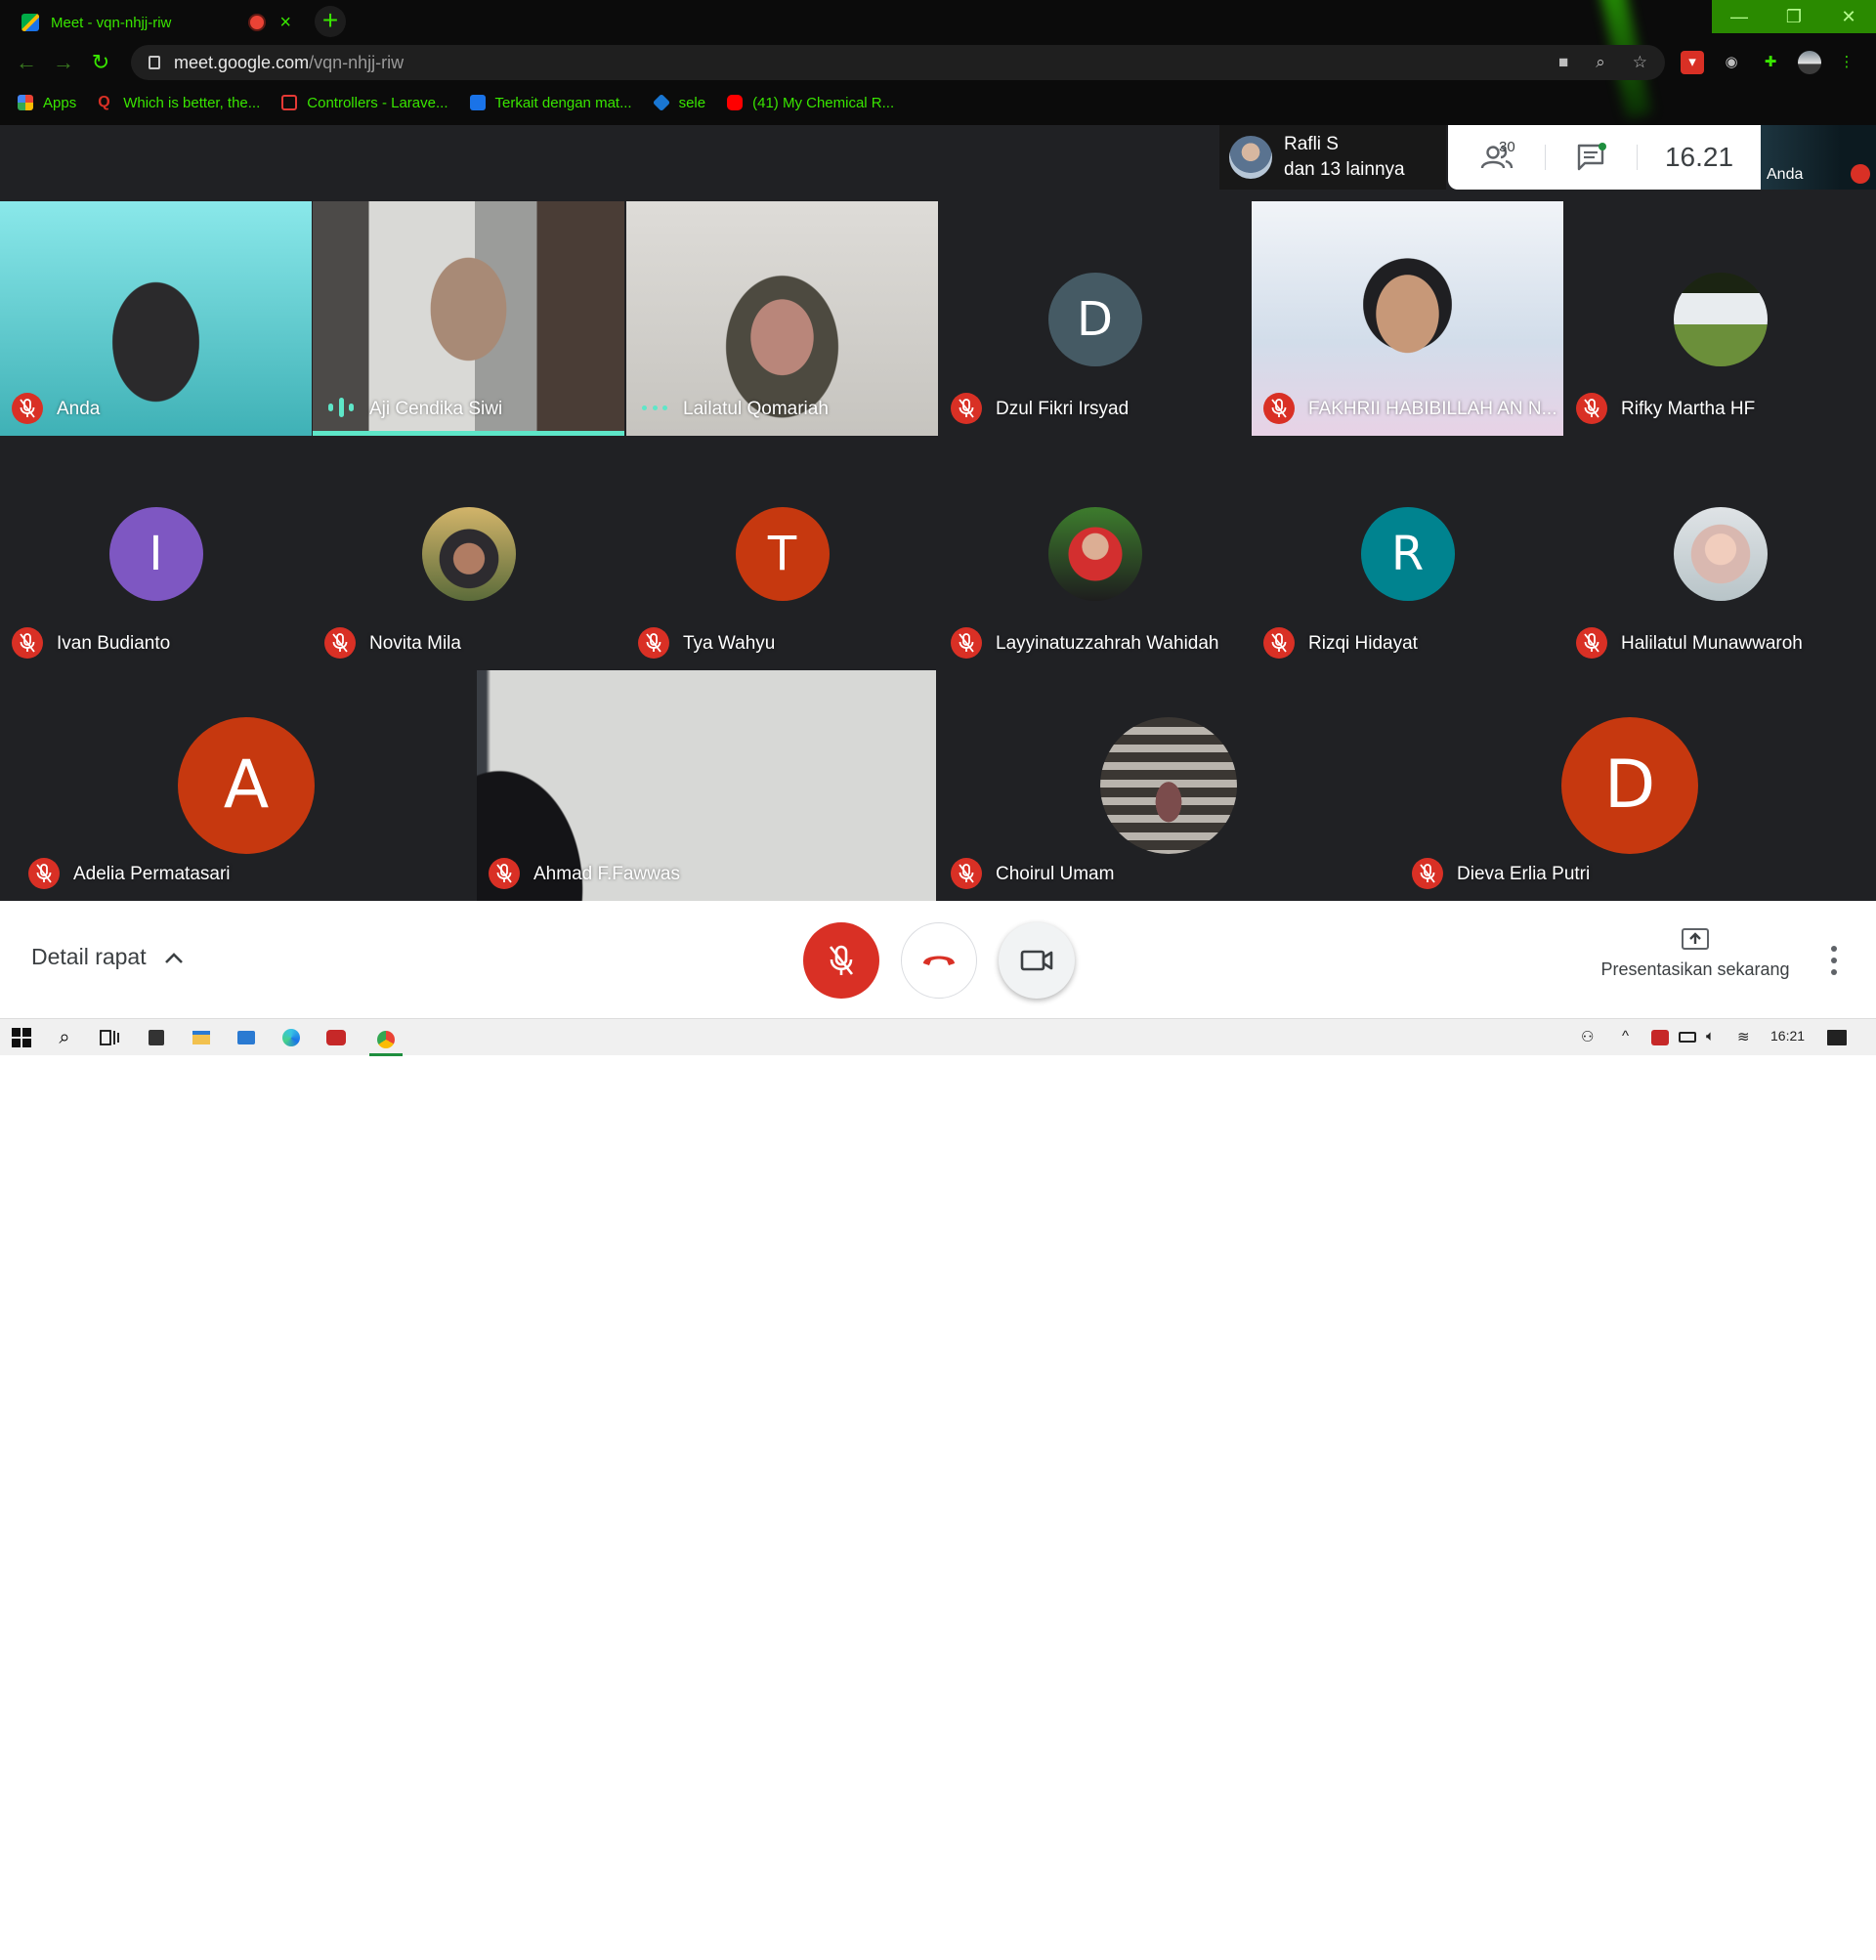 Image resolution: width=1876 pixels, height=1960 pixels. What do you see at coordinates (341, 407) in the screenshot?
I see `speaking-indicator-icon` at bounding box center [341, 407].